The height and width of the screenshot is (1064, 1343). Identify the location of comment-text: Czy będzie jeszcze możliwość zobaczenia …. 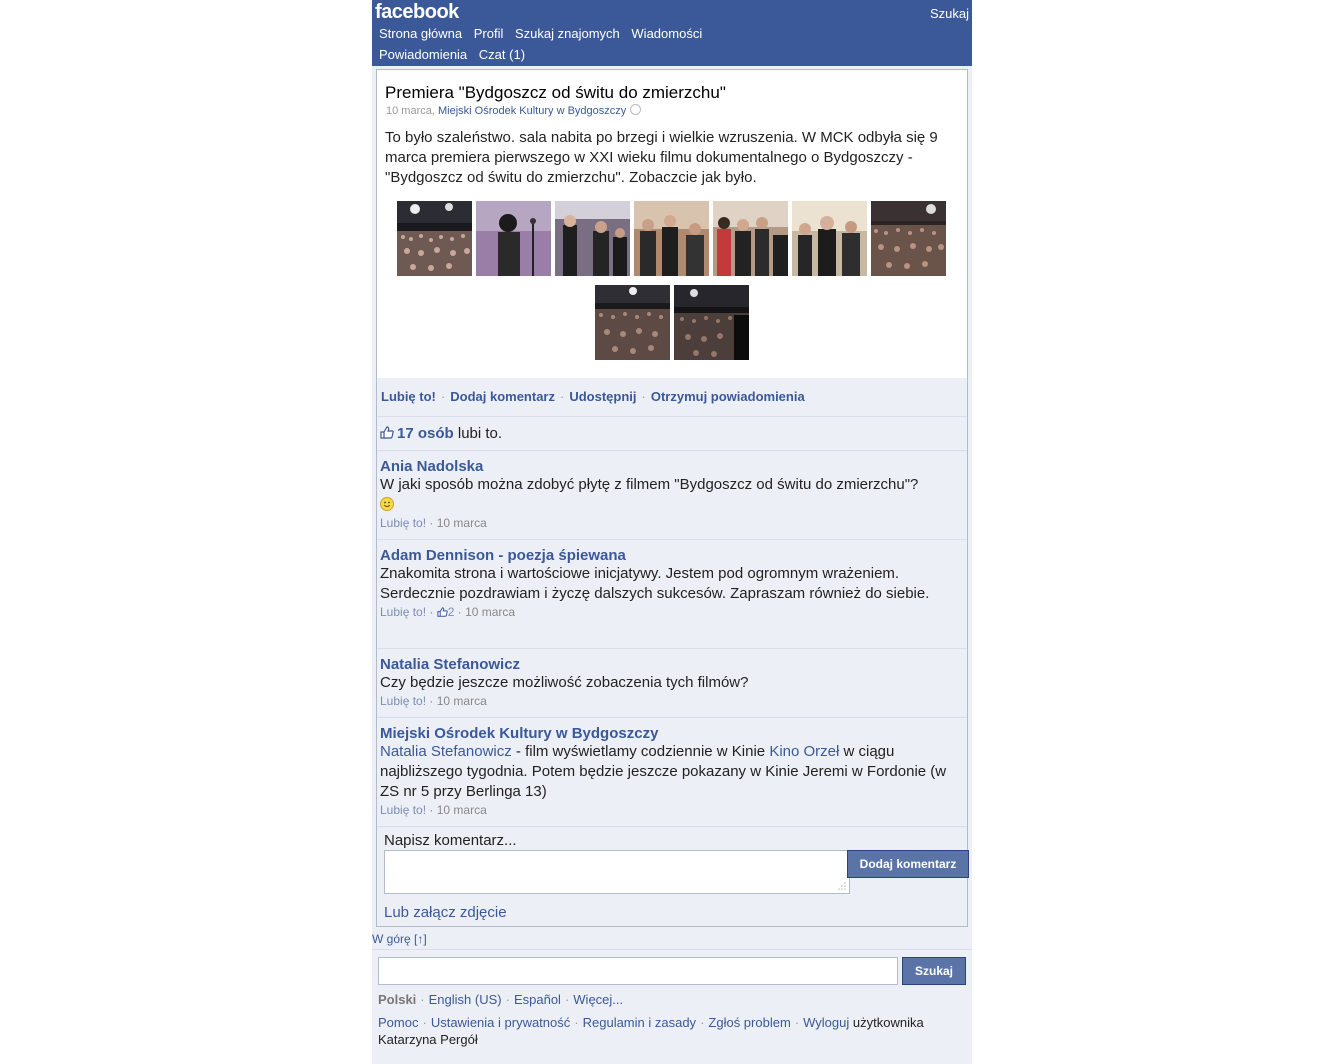
(564, 682).